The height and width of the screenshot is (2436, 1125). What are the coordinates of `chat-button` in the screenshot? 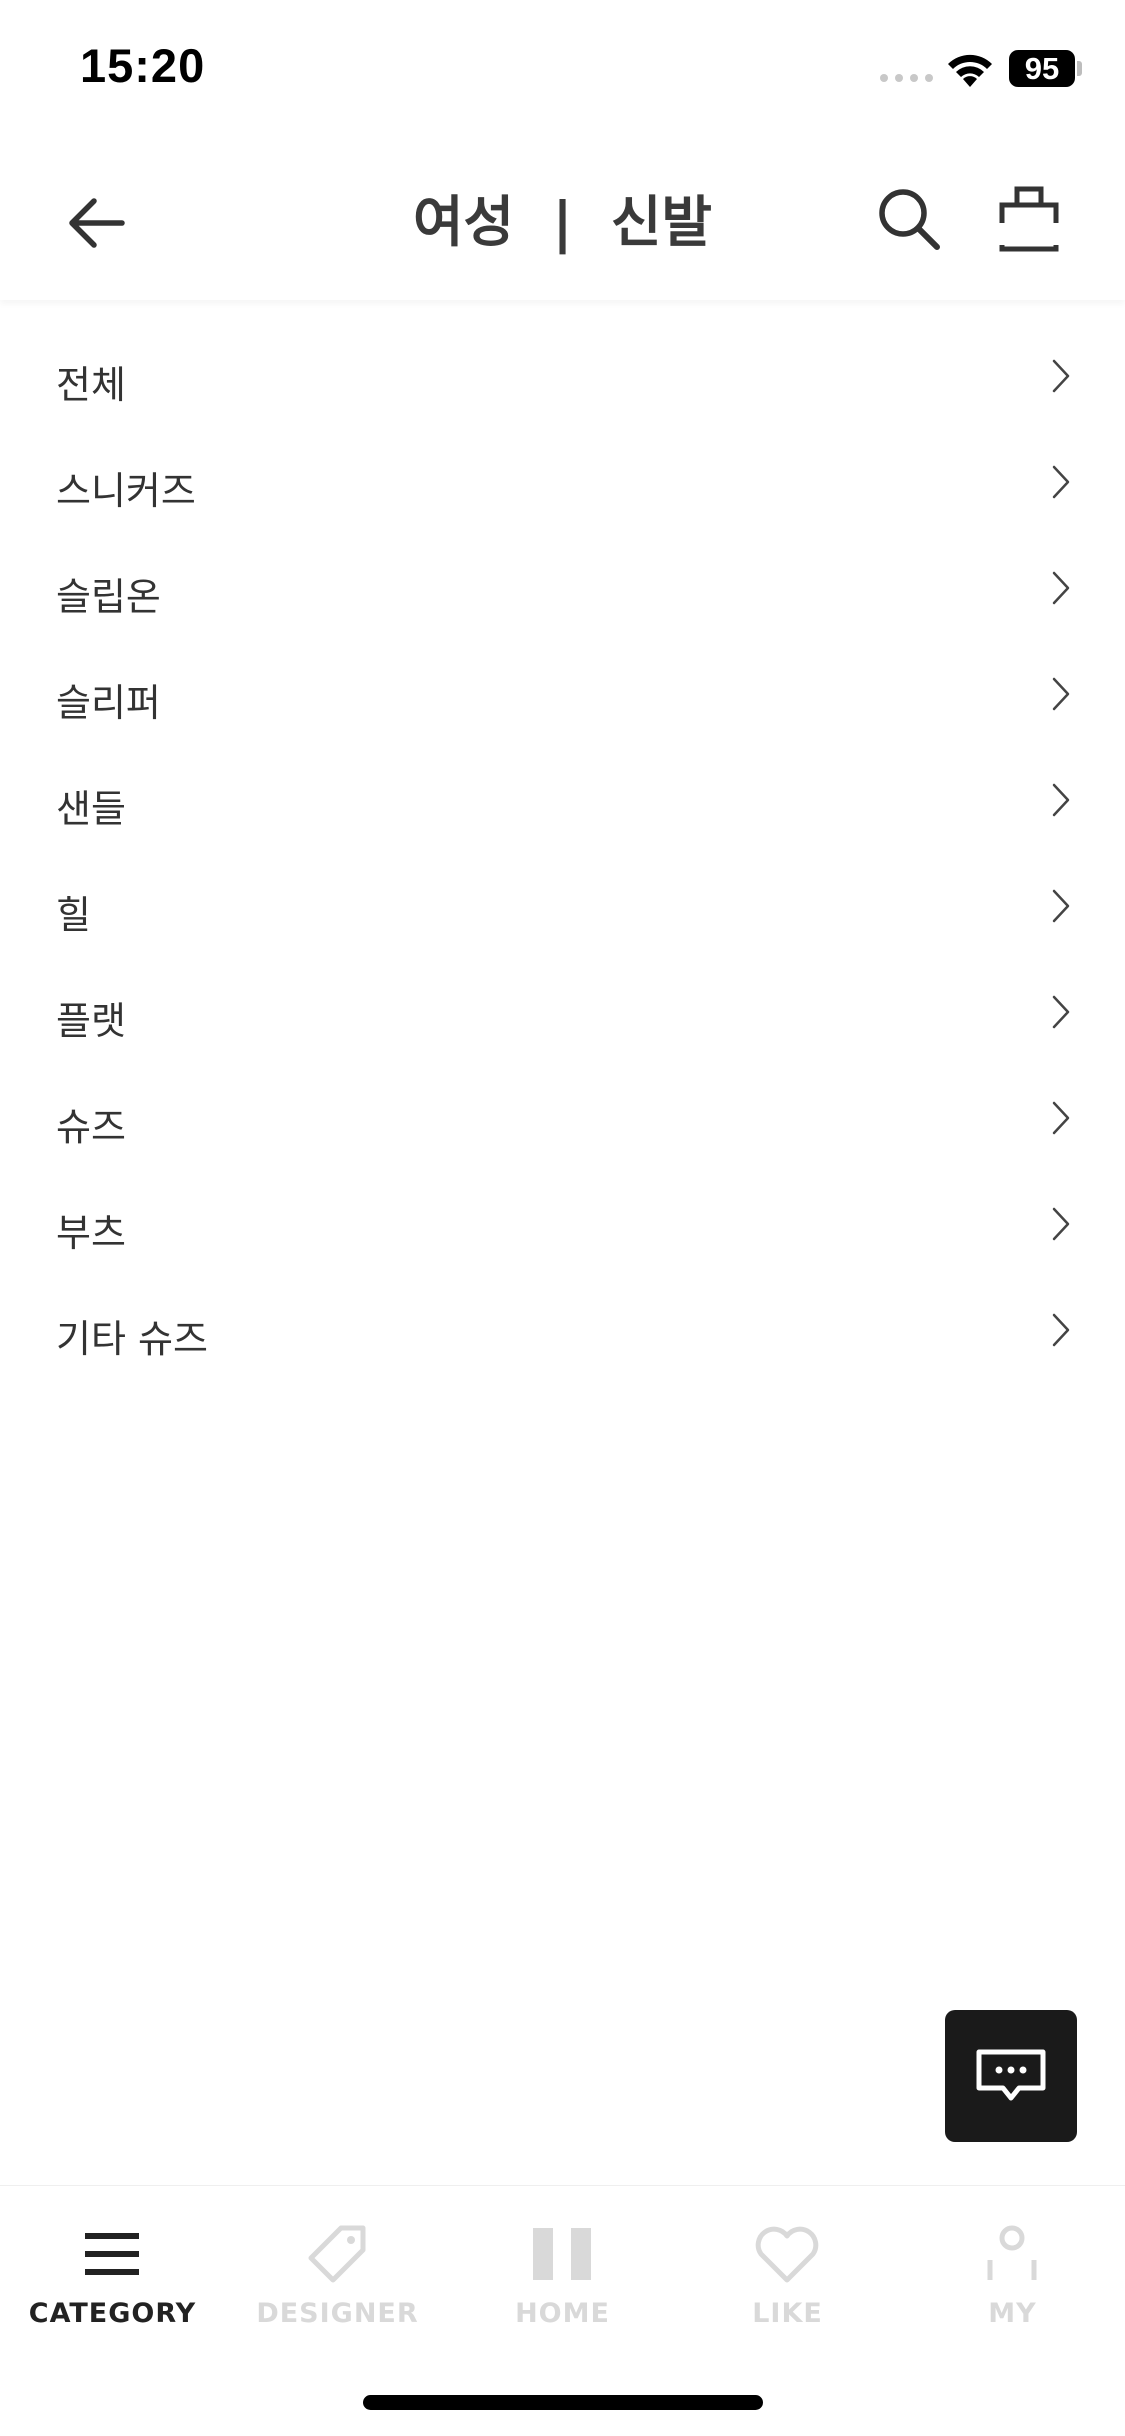 It's located at (1011, 2076).